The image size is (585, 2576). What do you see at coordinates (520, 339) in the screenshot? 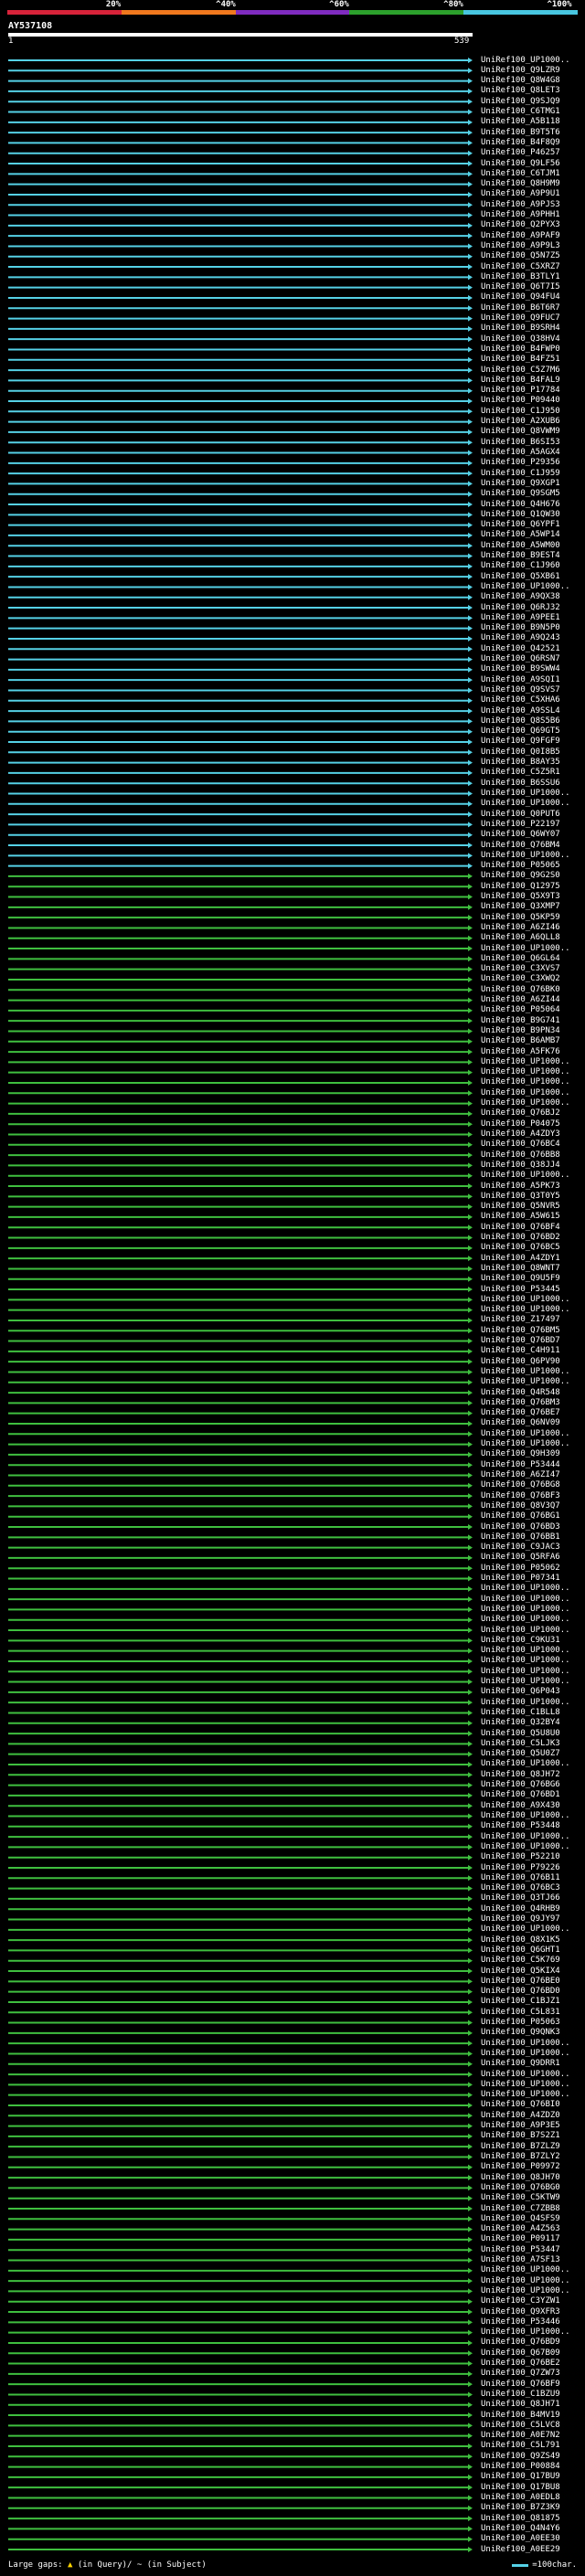
I see `hit-label: UniRef100_Q38HV4` at bounding box center [520, 339].